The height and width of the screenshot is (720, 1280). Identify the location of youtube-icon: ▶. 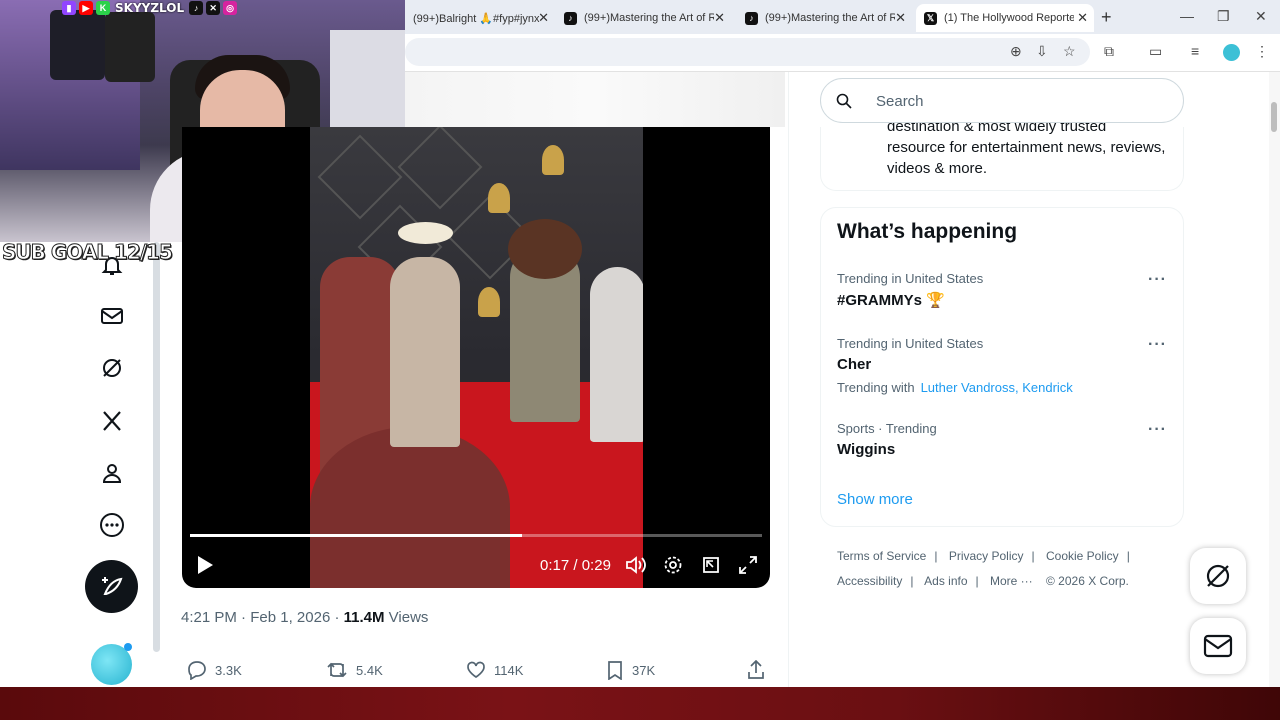
(86, 8).